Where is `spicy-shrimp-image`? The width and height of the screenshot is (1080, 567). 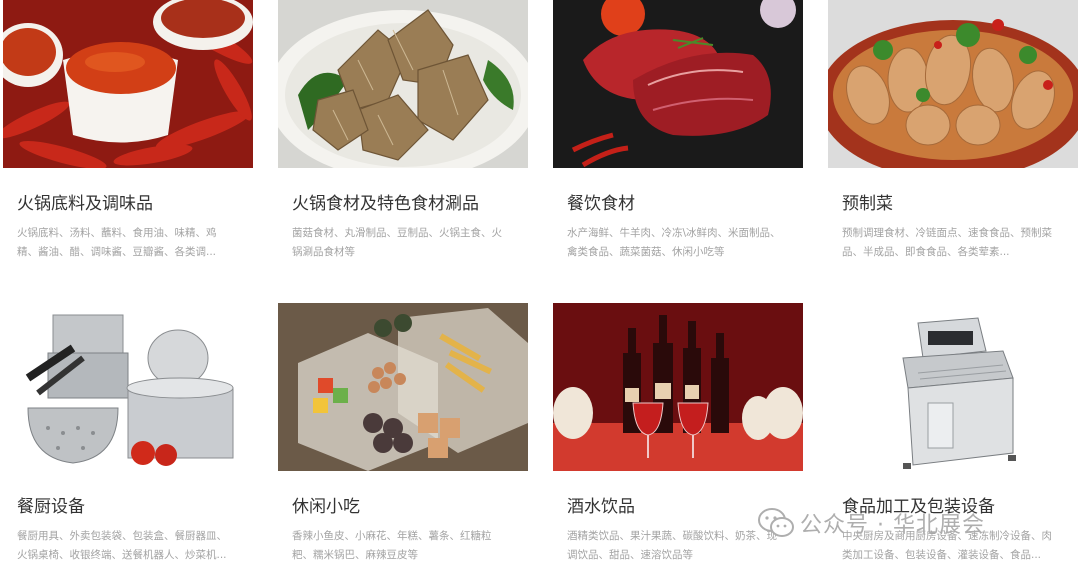 spicy-shrimp-image is located at coordinates (953, 84).